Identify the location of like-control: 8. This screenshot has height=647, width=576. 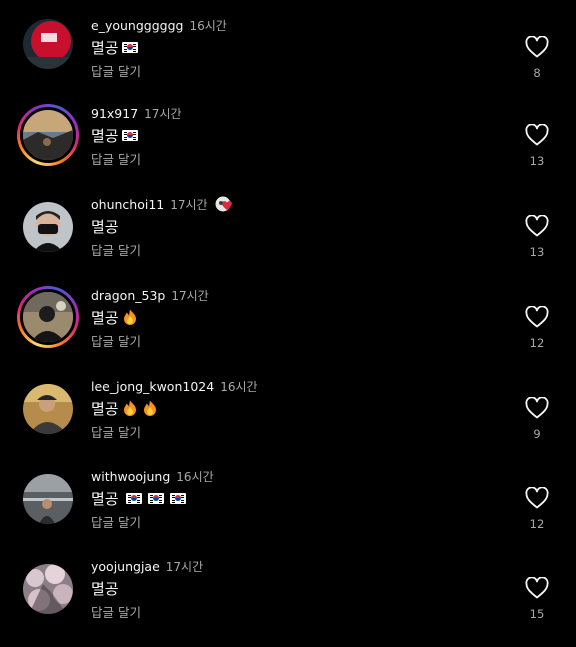
(537, 66).